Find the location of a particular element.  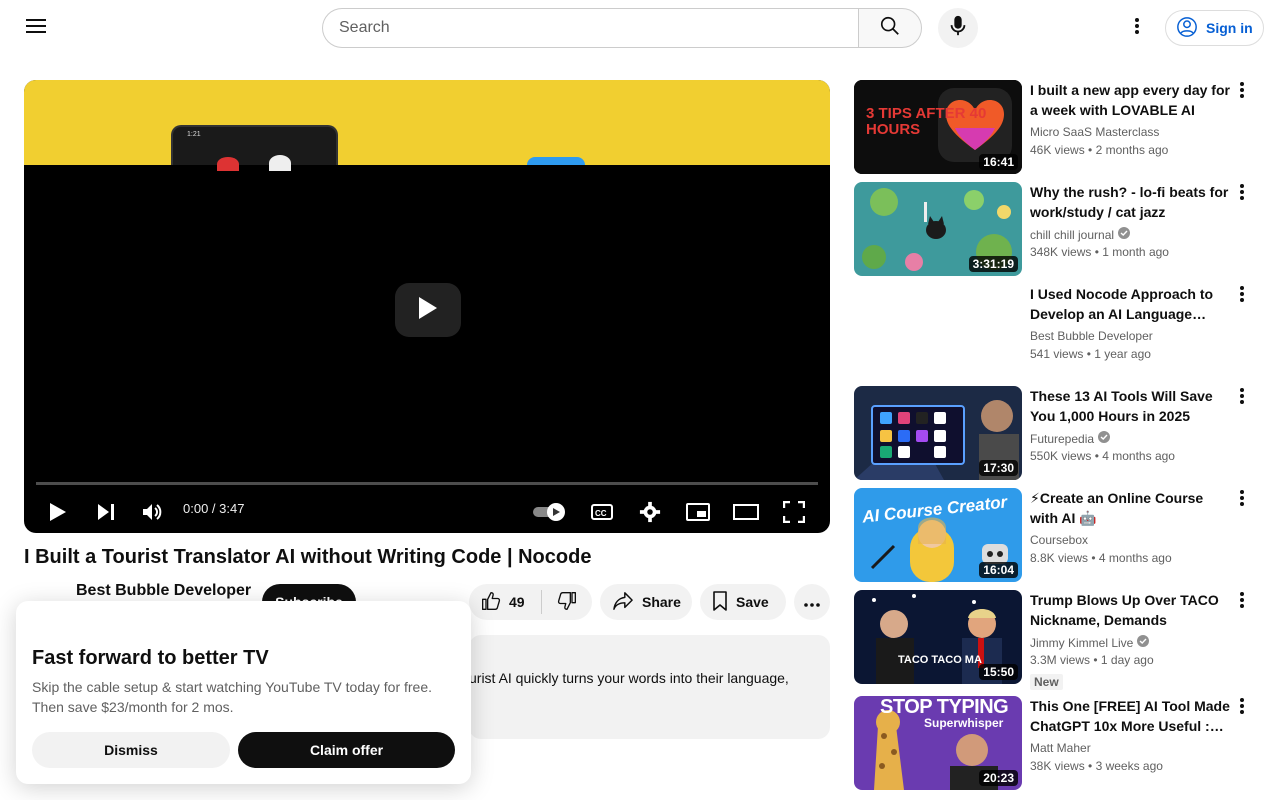

new-badge: New is located at coordinates (1046, 682).